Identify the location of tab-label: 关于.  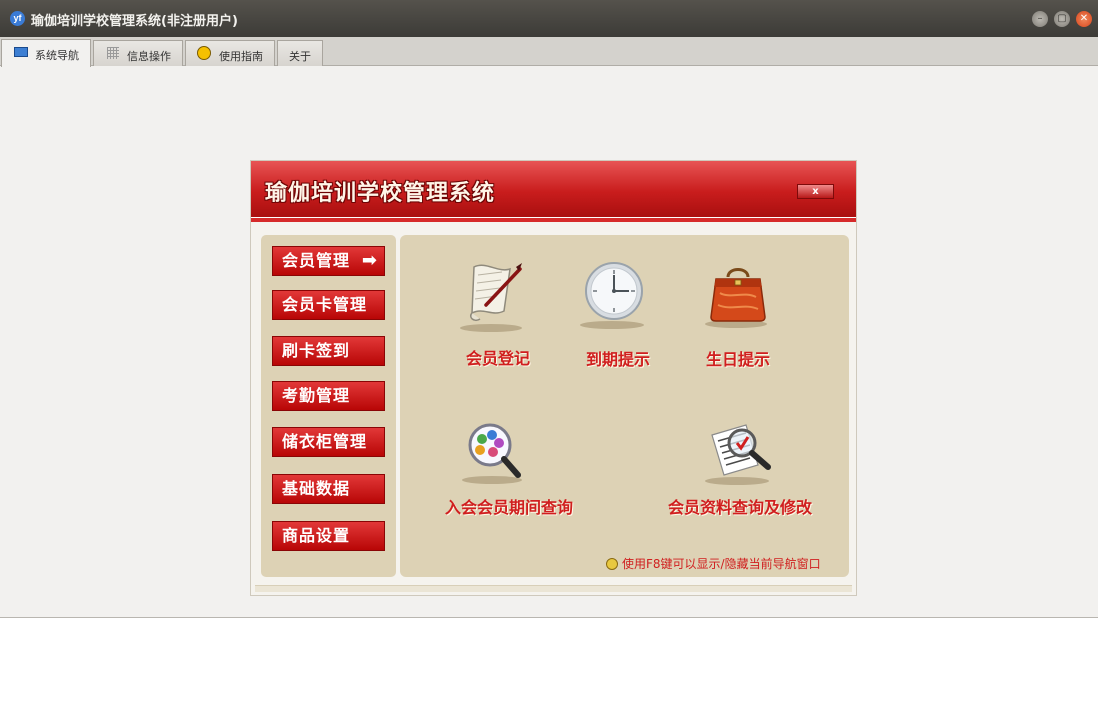
(300, 56).